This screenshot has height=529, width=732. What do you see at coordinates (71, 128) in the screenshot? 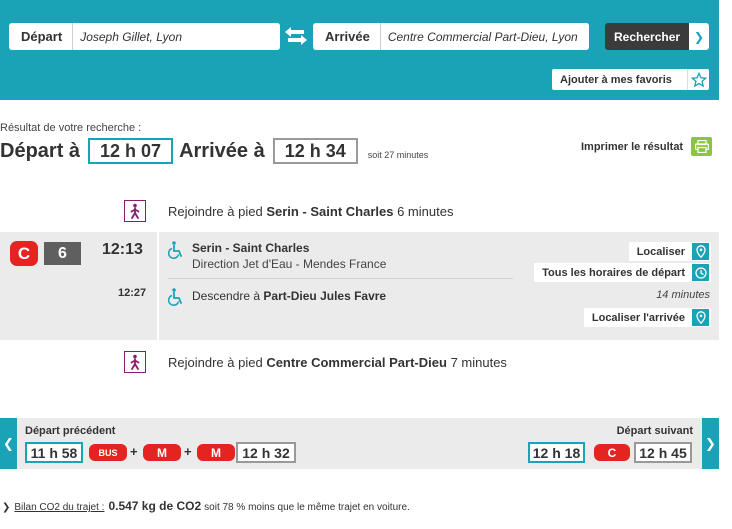
I see `result-caption: Résultat de votre recherche :` at bounding box center [71, 128].